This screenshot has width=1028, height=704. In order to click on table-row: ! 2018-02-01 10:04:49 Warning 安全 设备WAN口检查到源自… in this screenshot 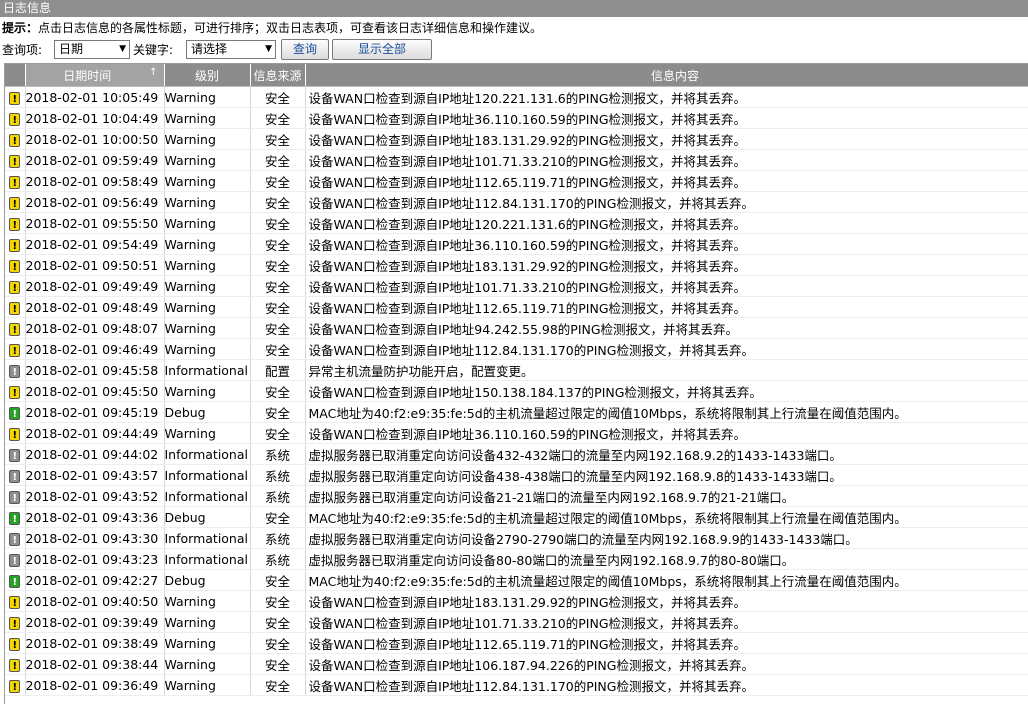, I will do `click(516, 118)`.